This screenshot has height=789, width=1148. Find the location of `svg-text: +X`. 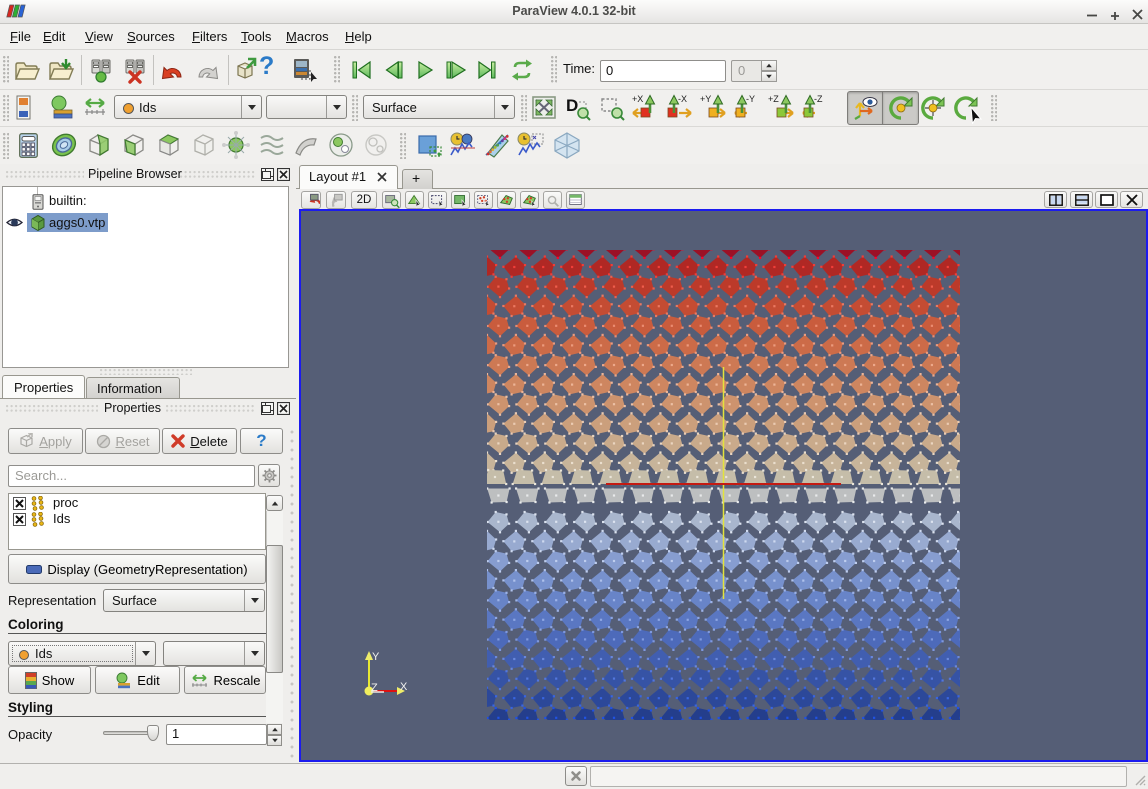

svg-text: +X is located at coordinates (637, 99).